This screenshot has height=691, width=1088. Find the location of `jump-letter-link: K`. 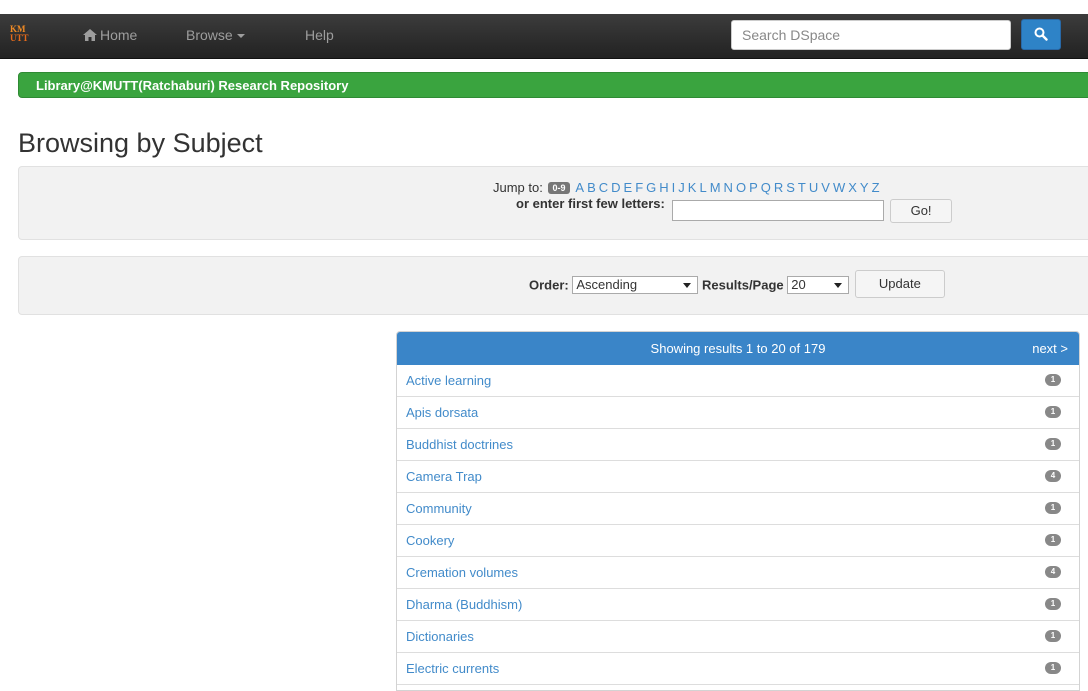

jump-letter-link: K is located at coordinates (692, 187).